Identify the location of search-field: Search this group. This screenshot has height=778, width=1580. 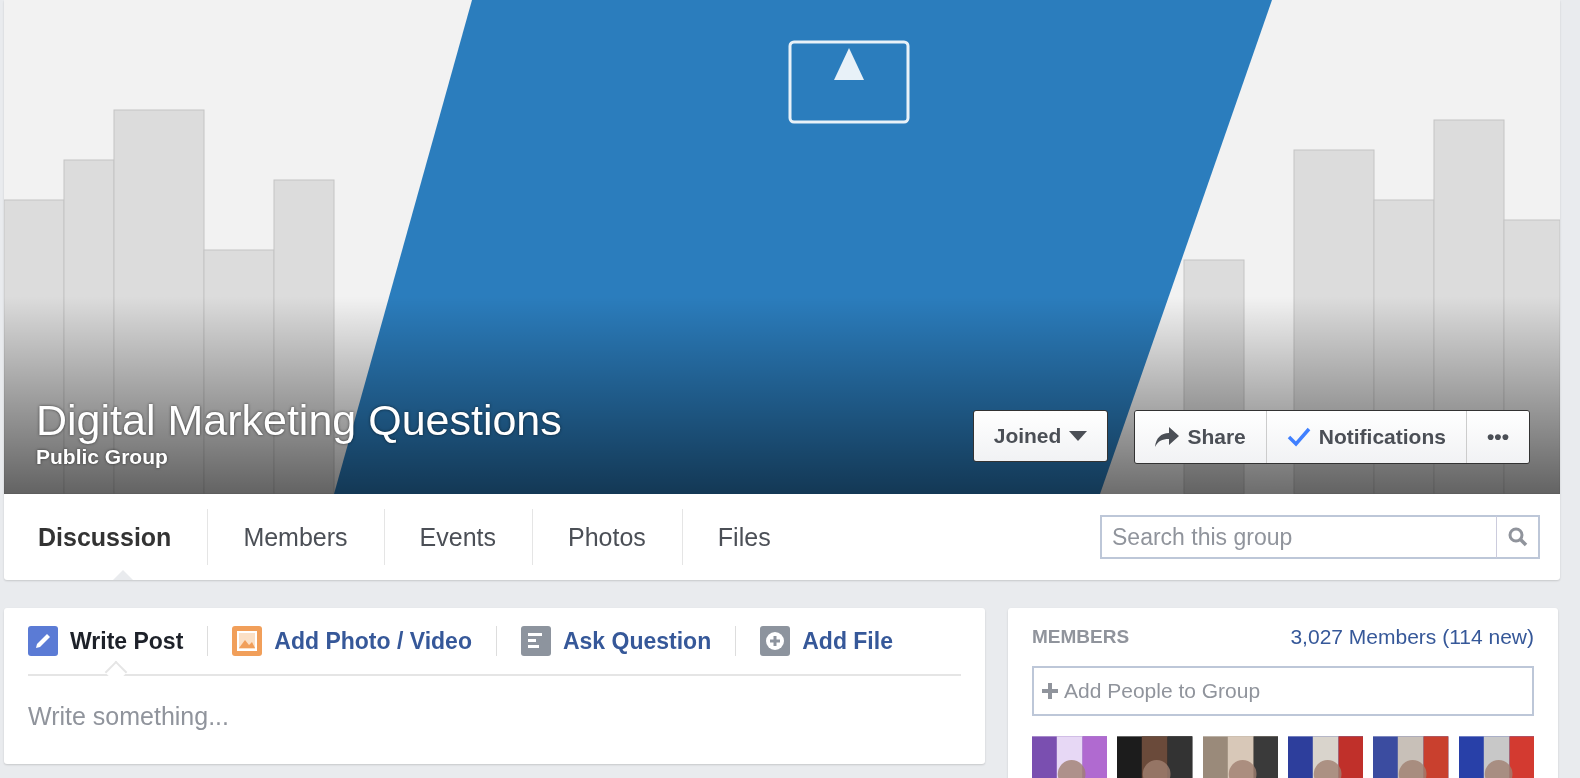
(1298, 537).